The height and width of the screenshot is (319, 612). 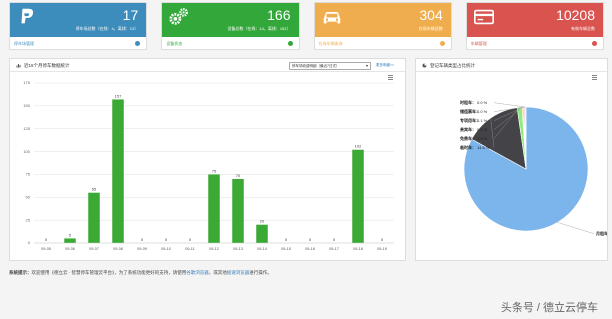 What do you see at coordinates (28, 219) in the screenshot?
I see `y-tick-label: 25` at bounding box center [28, 219].